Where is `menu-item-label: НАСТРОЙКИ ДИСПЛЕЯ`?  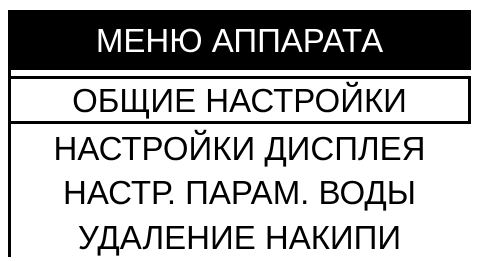 menu-item-label: НАСТРОЙКИ ДИСПЛЕЯ is located at coordinates (239, 148).